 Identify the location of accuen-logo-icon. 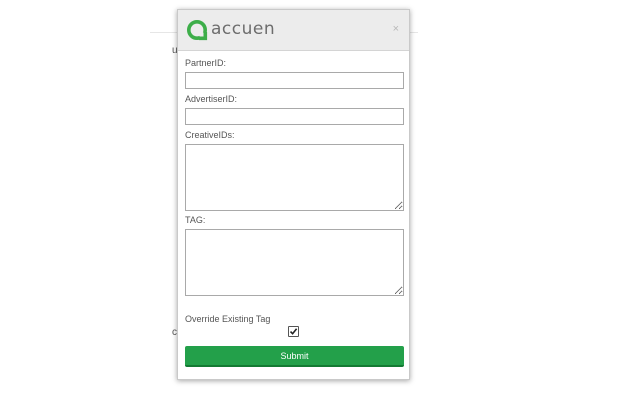
(197, 30).